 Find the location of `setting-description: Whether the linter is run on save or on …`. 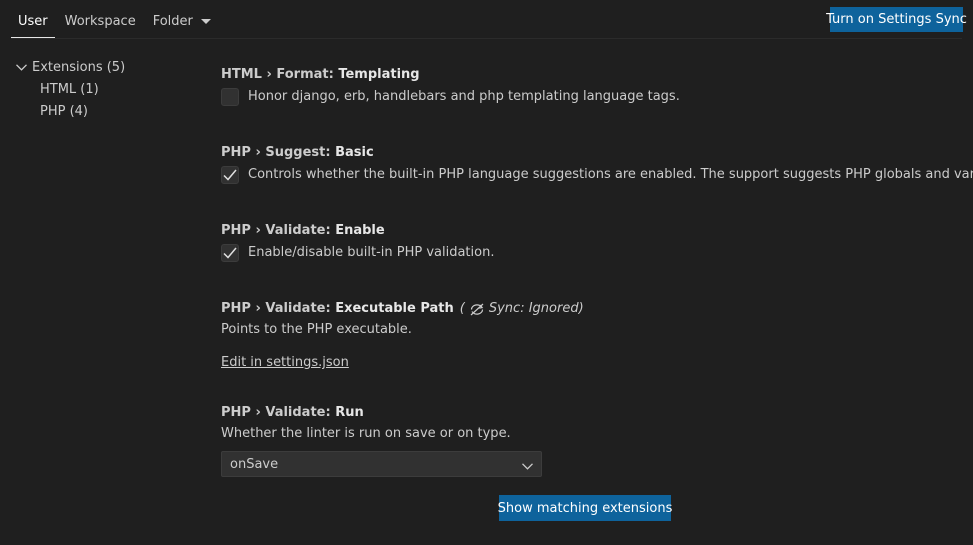

setting-description: Whether the linter is run on save or on … is located at coordinates (366, 433).